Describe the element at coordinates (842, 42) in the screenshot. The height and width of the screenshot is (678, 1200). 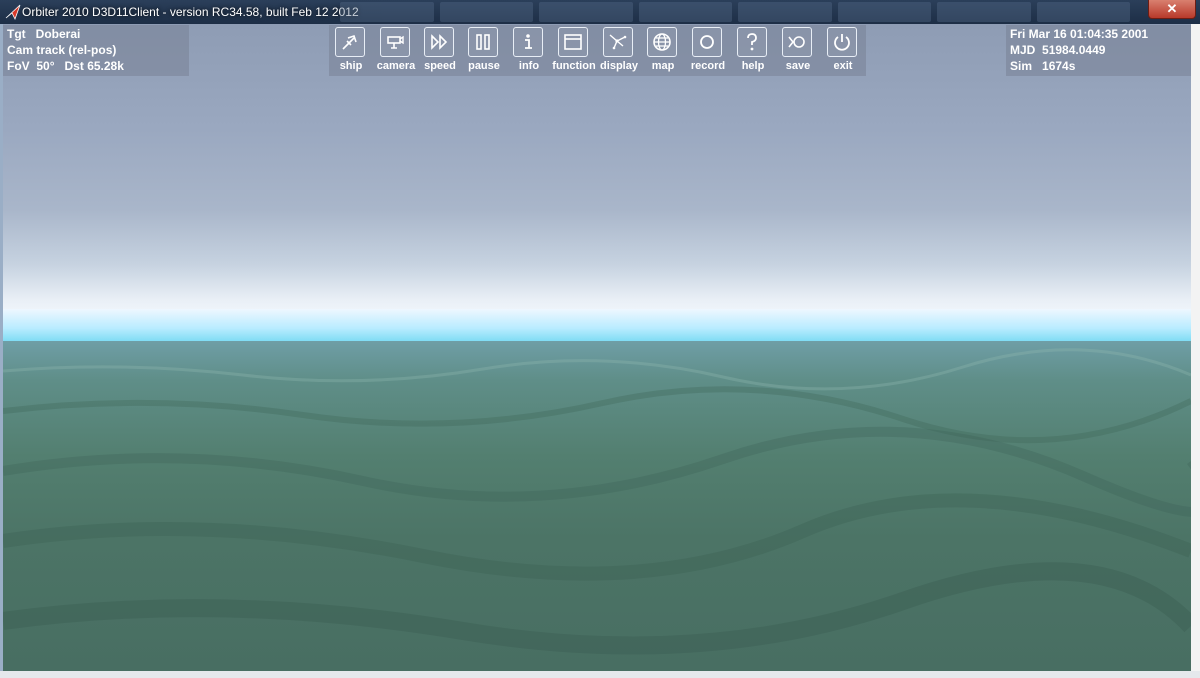
I see `exit-icon` at that location.